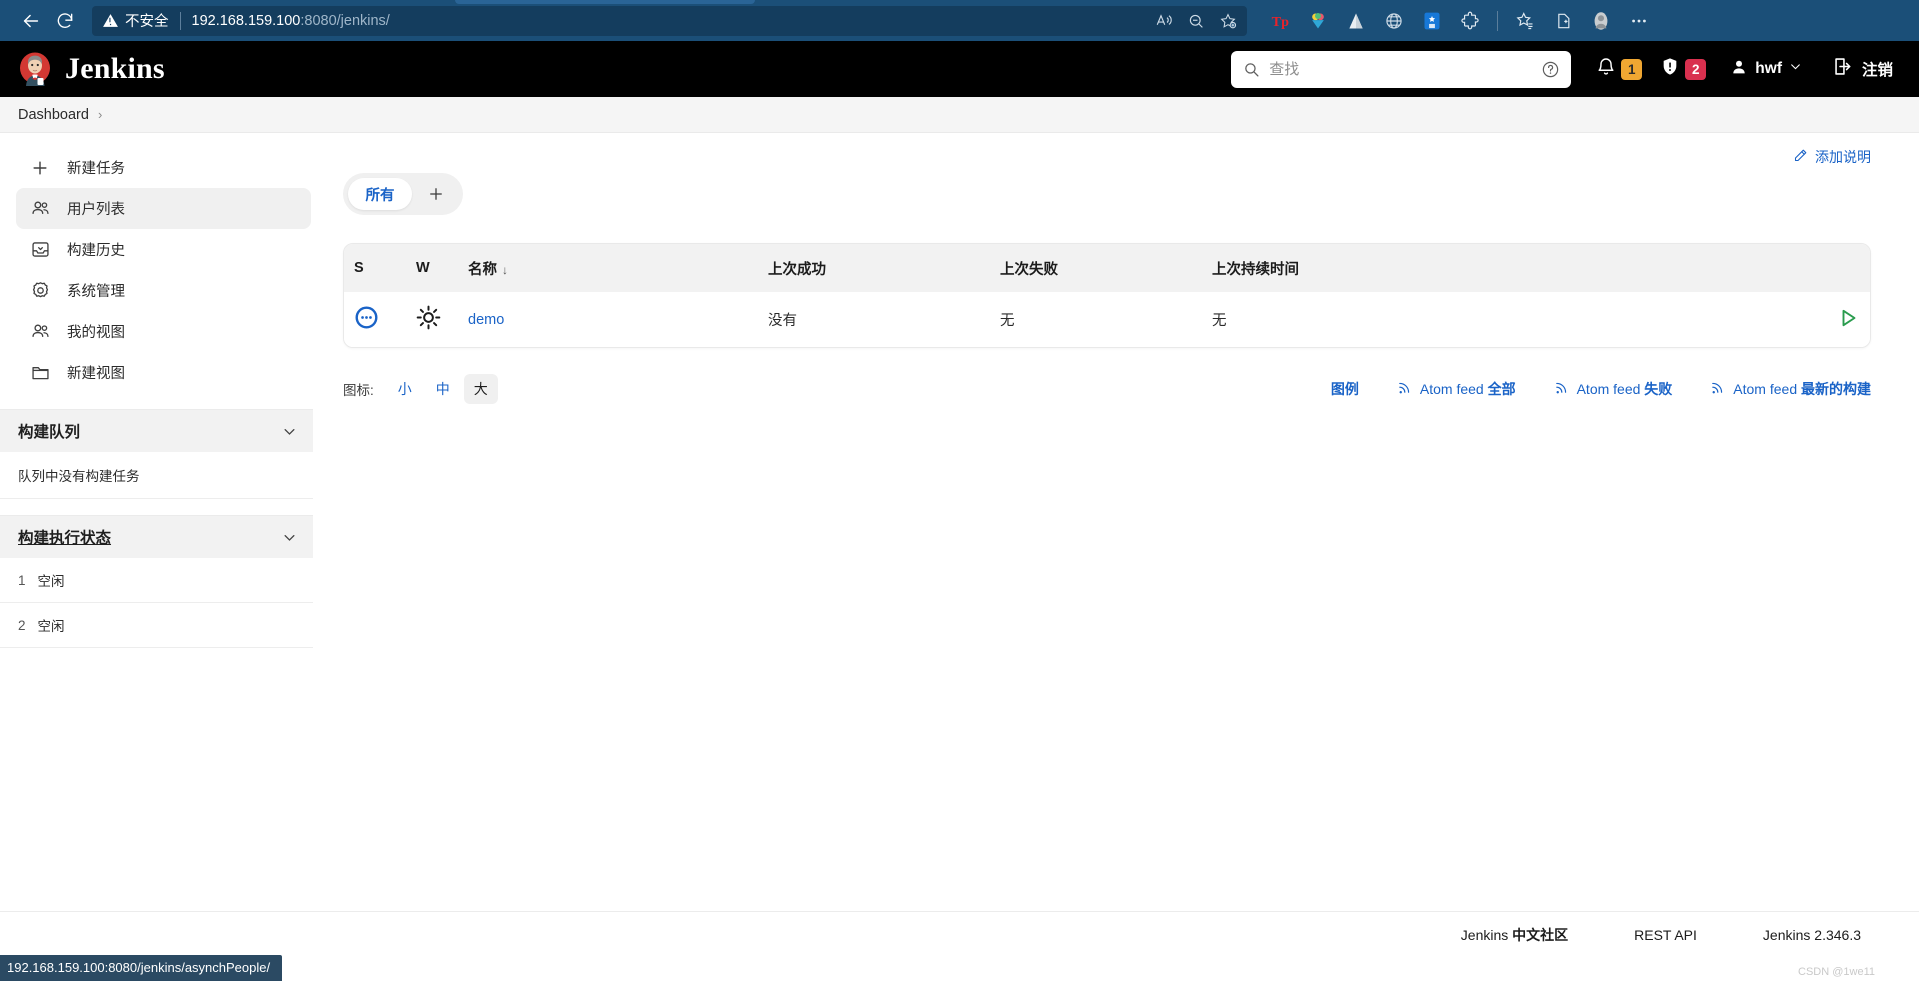 The height and width of the screenshot is (981, 1919). What do you see at coordinates (608, 319) in the screenshot?
I see `job-name-cell: demo` at bounding box center [608, 319].